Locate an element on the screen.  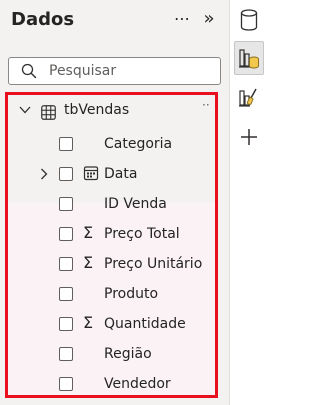
add-icon is located at coordinates (249, 137).